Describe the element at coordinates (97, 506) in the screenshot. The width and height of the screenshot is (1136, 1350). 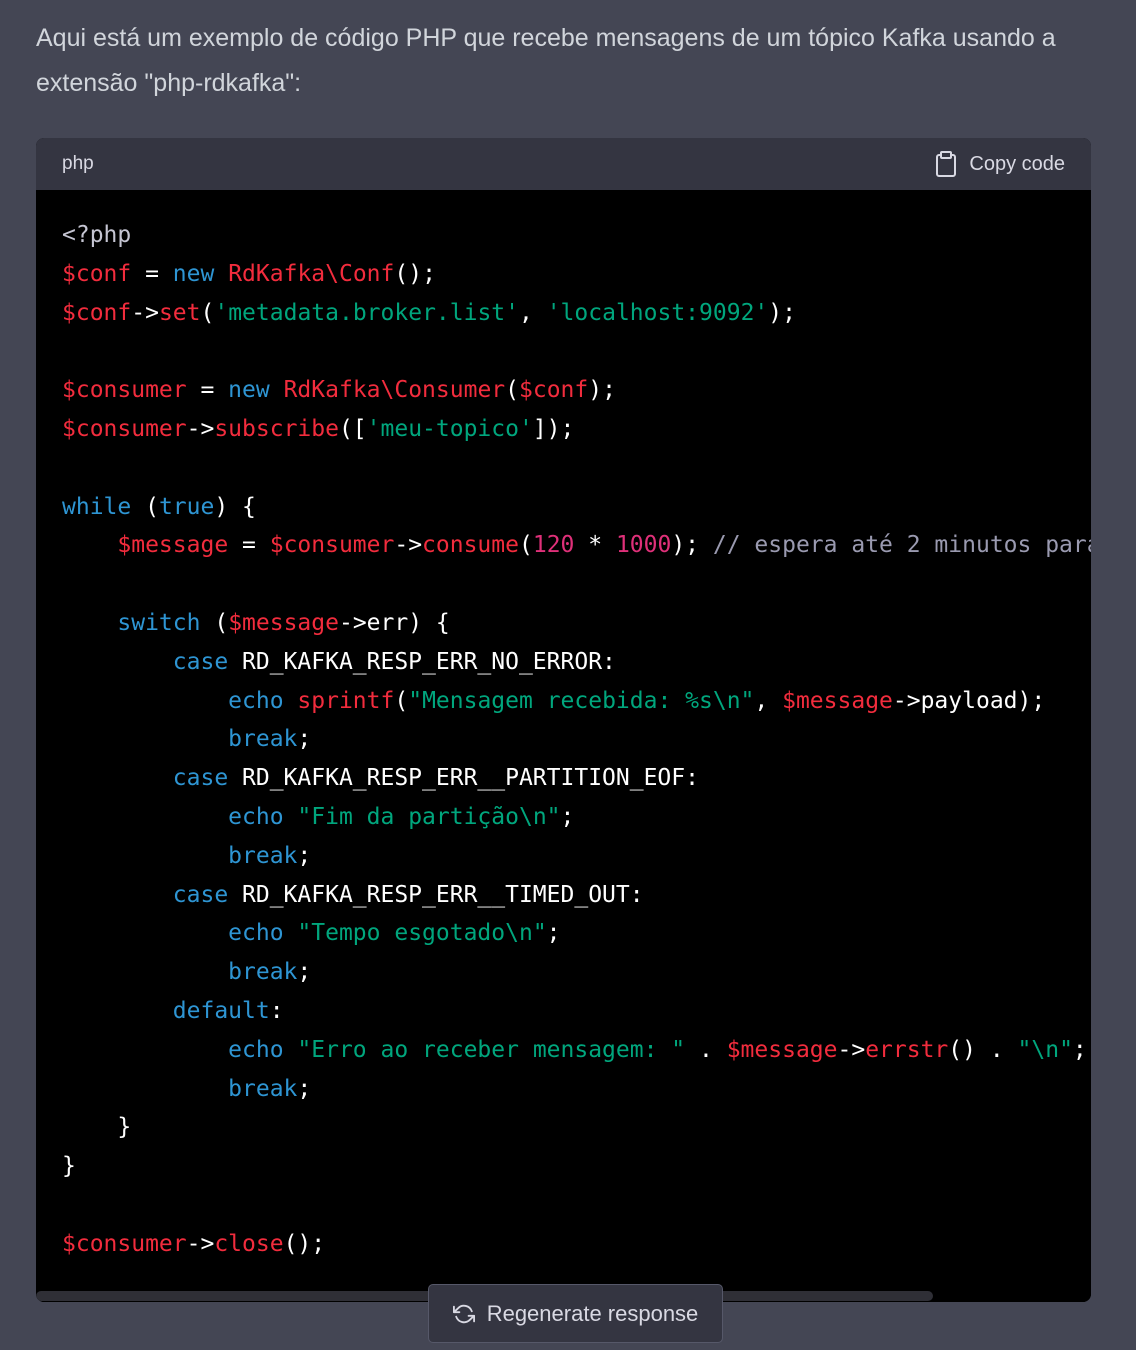
I see `code-token: while` at that location.